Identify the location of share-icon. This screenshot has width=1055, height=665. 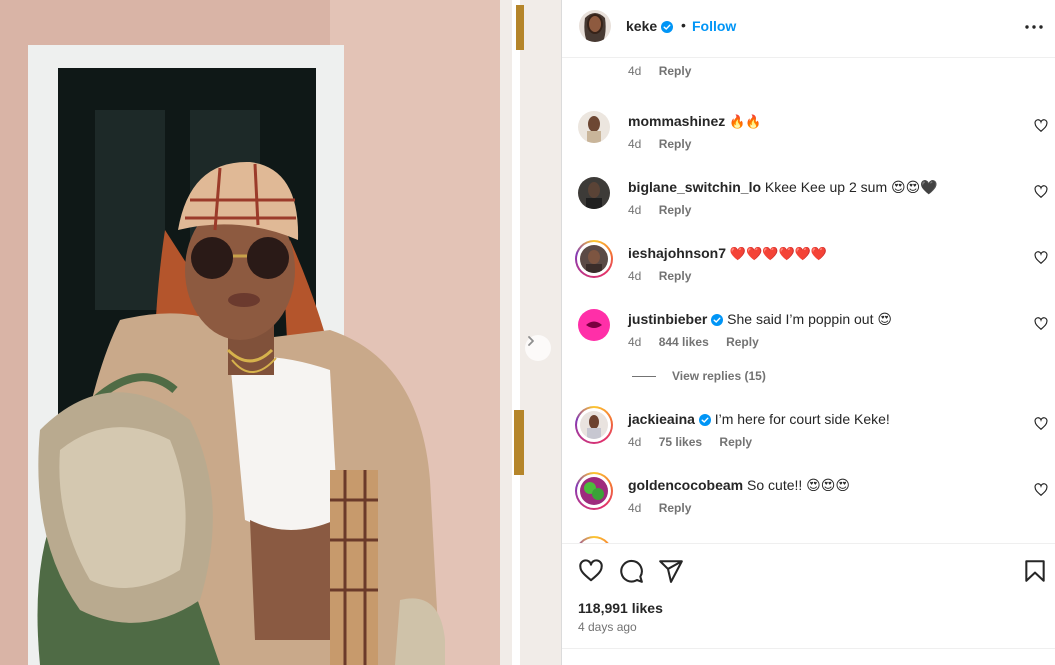
(671, 571).